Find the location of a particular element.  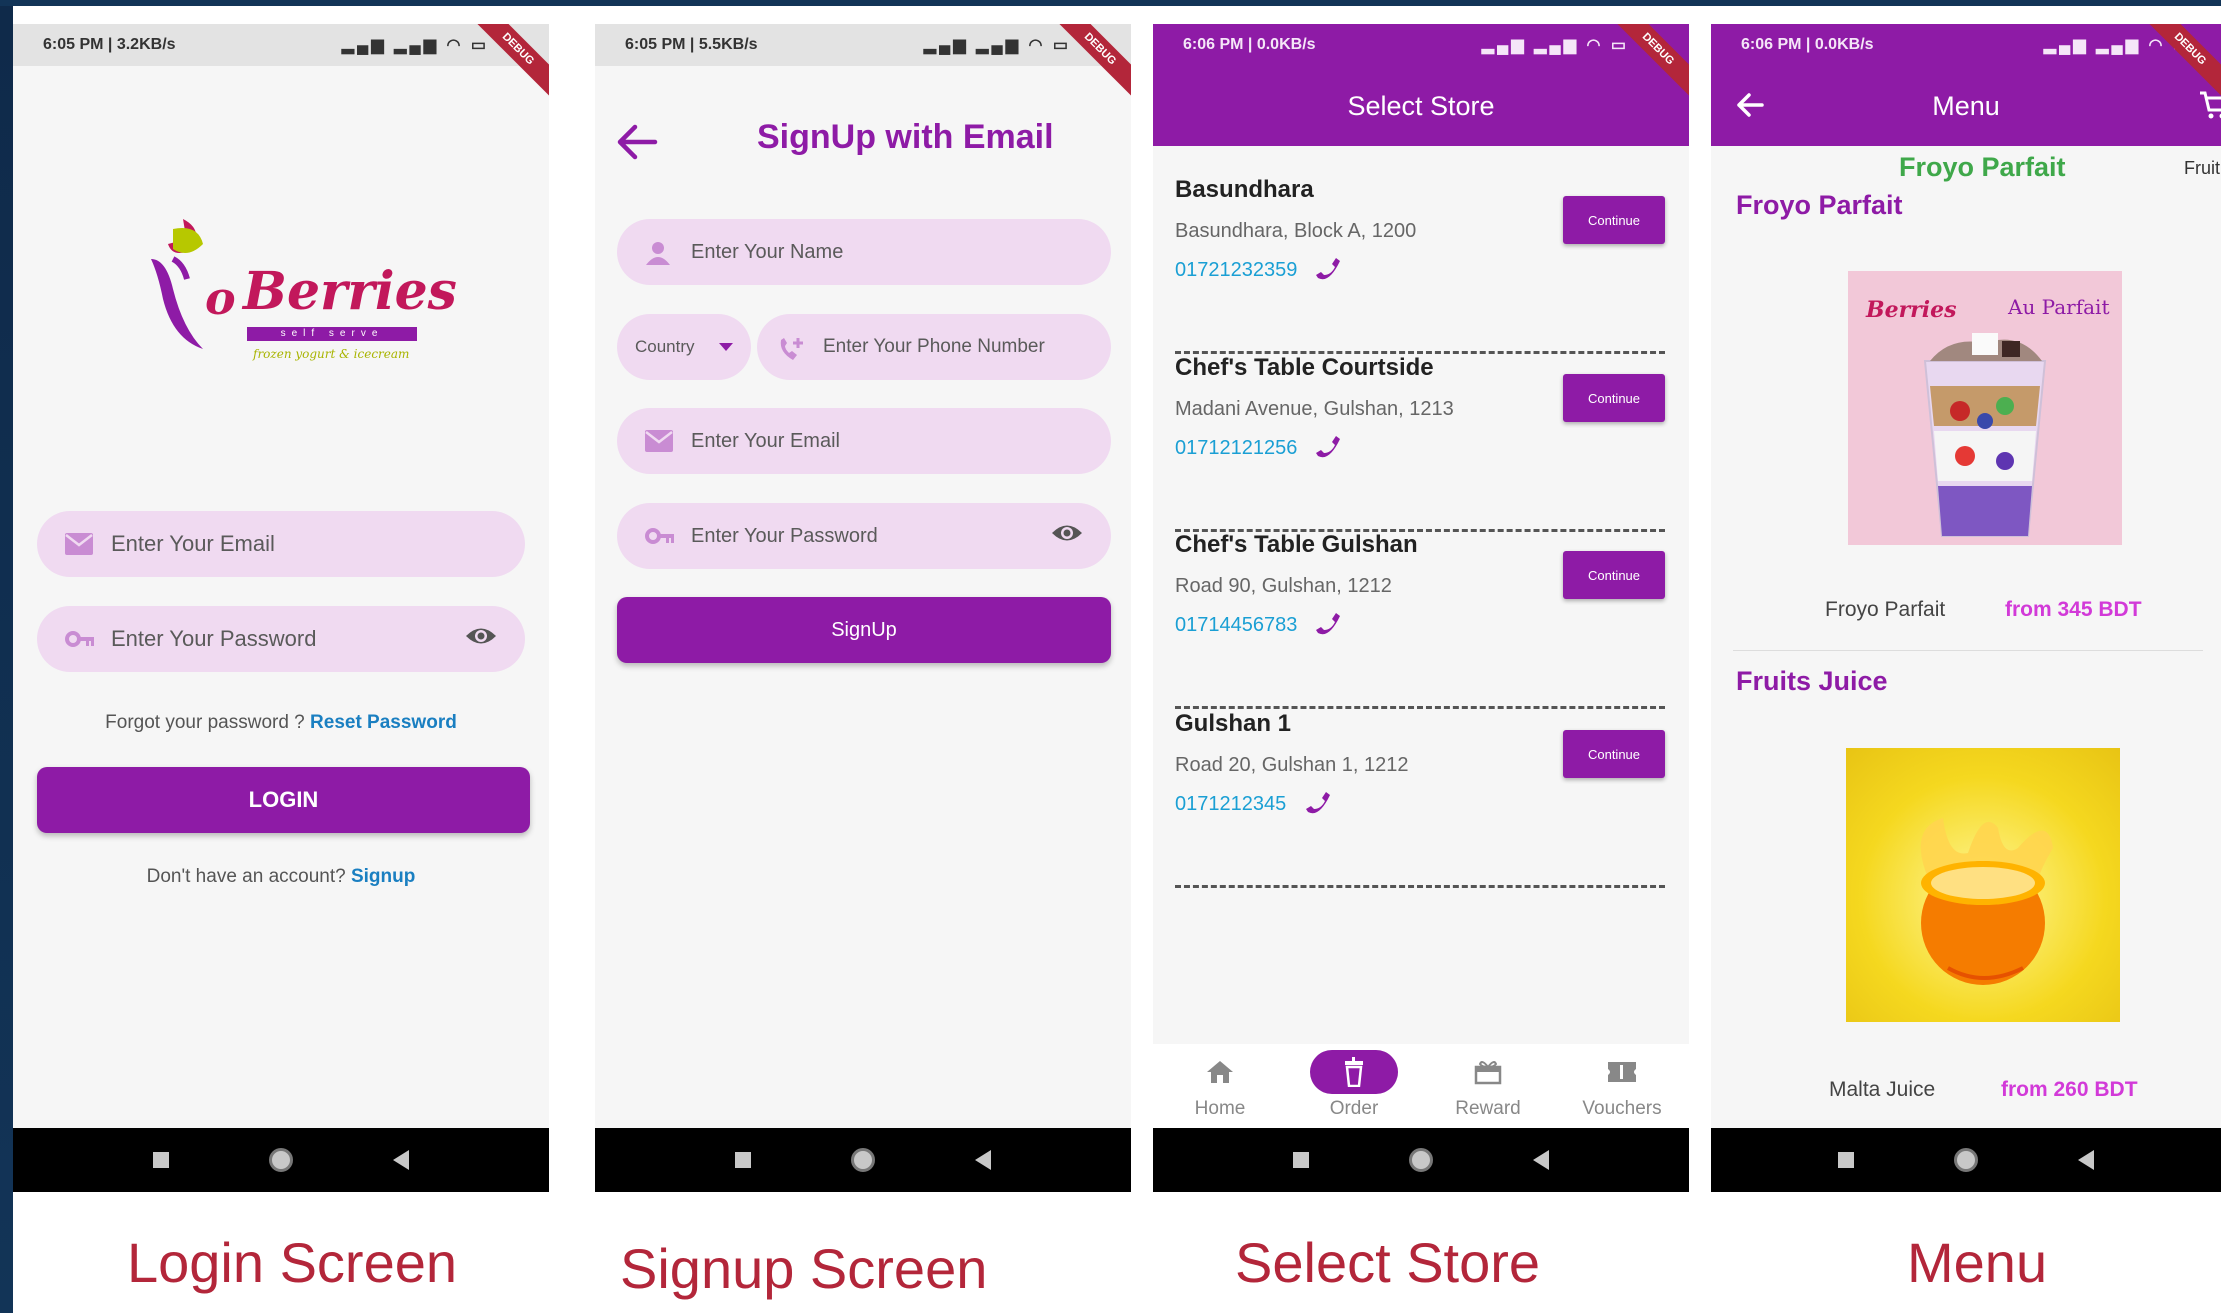

nav-item-vouchers: Vouchers is located at coordinates (1622, 1085).